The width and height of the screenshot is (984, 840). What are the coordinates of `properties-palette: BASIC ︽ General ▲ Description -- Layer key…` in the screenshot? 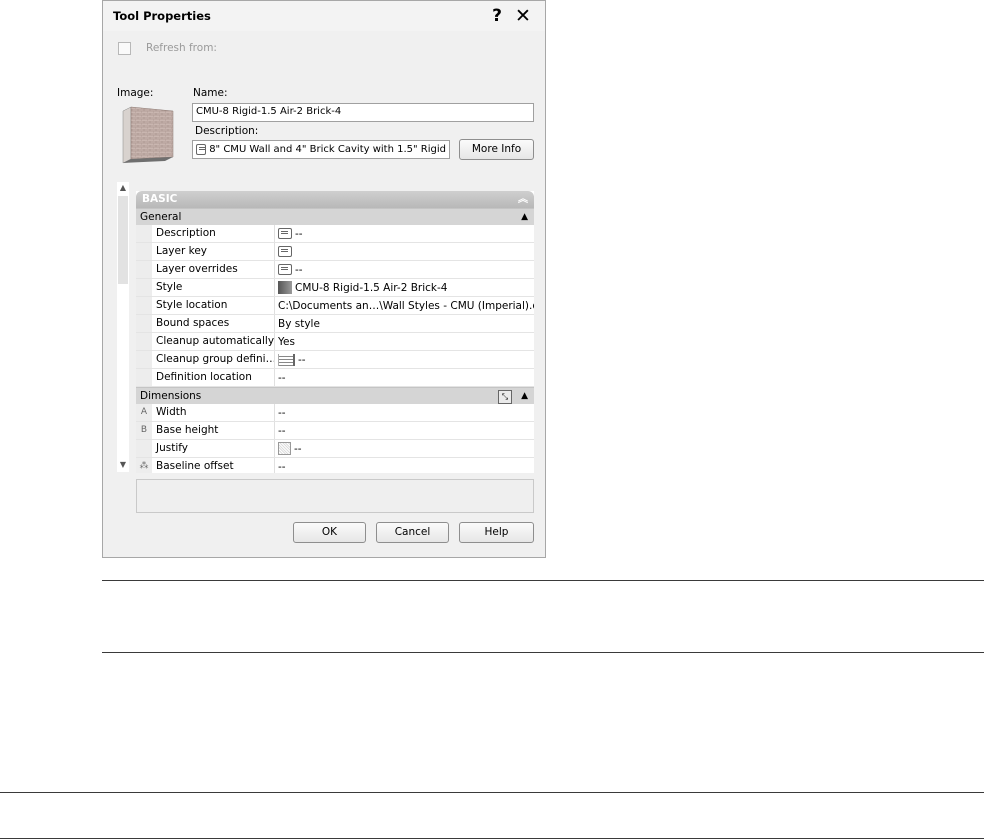 It's located at (335, 332).